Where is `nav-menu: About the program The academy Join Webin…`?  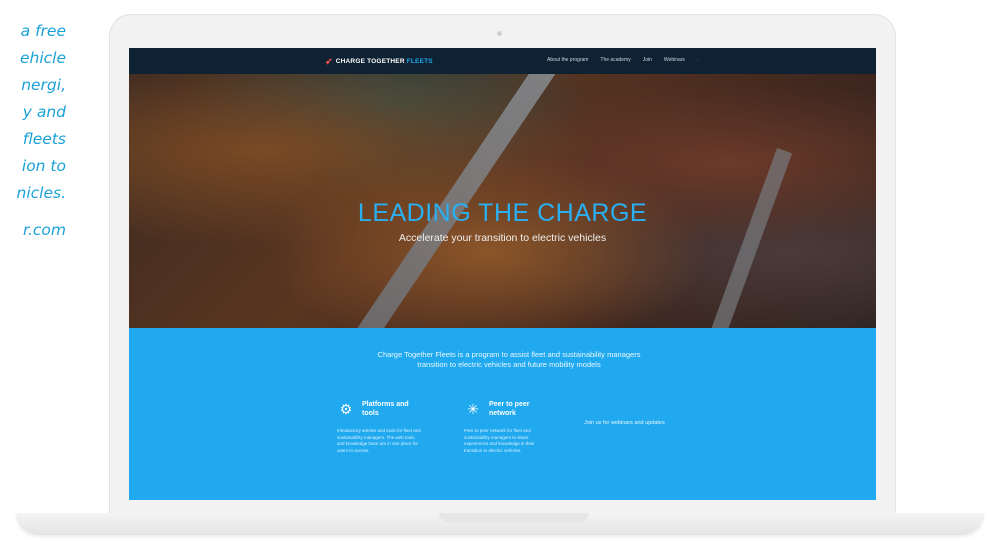
nav-menu: About the program The academy Join Webin… is located at coordinates (623, 60).